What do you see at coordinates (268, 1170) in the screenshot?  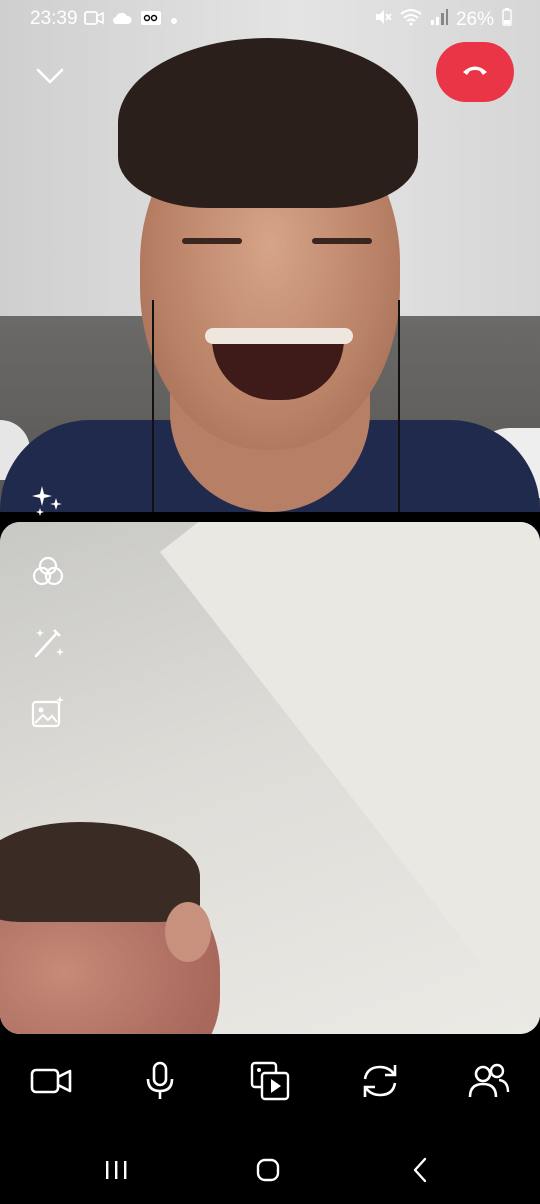 I see `home-icon` at bounding box center [268, 1170].